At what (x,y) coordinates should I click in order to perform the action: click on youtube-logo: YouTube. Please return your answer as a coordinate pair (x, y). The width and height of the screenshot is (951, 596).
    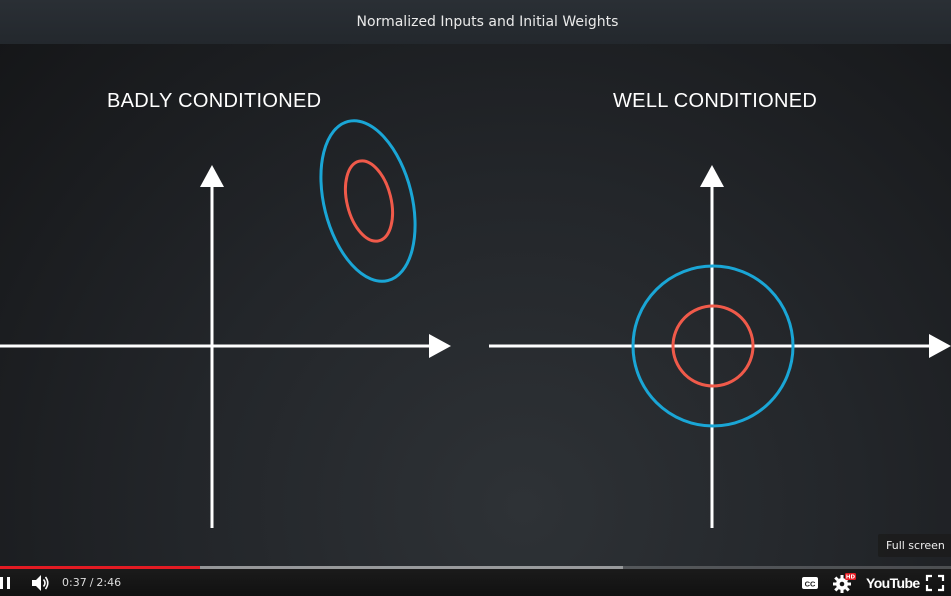
    Looking at the image, I should click on (893, 582).